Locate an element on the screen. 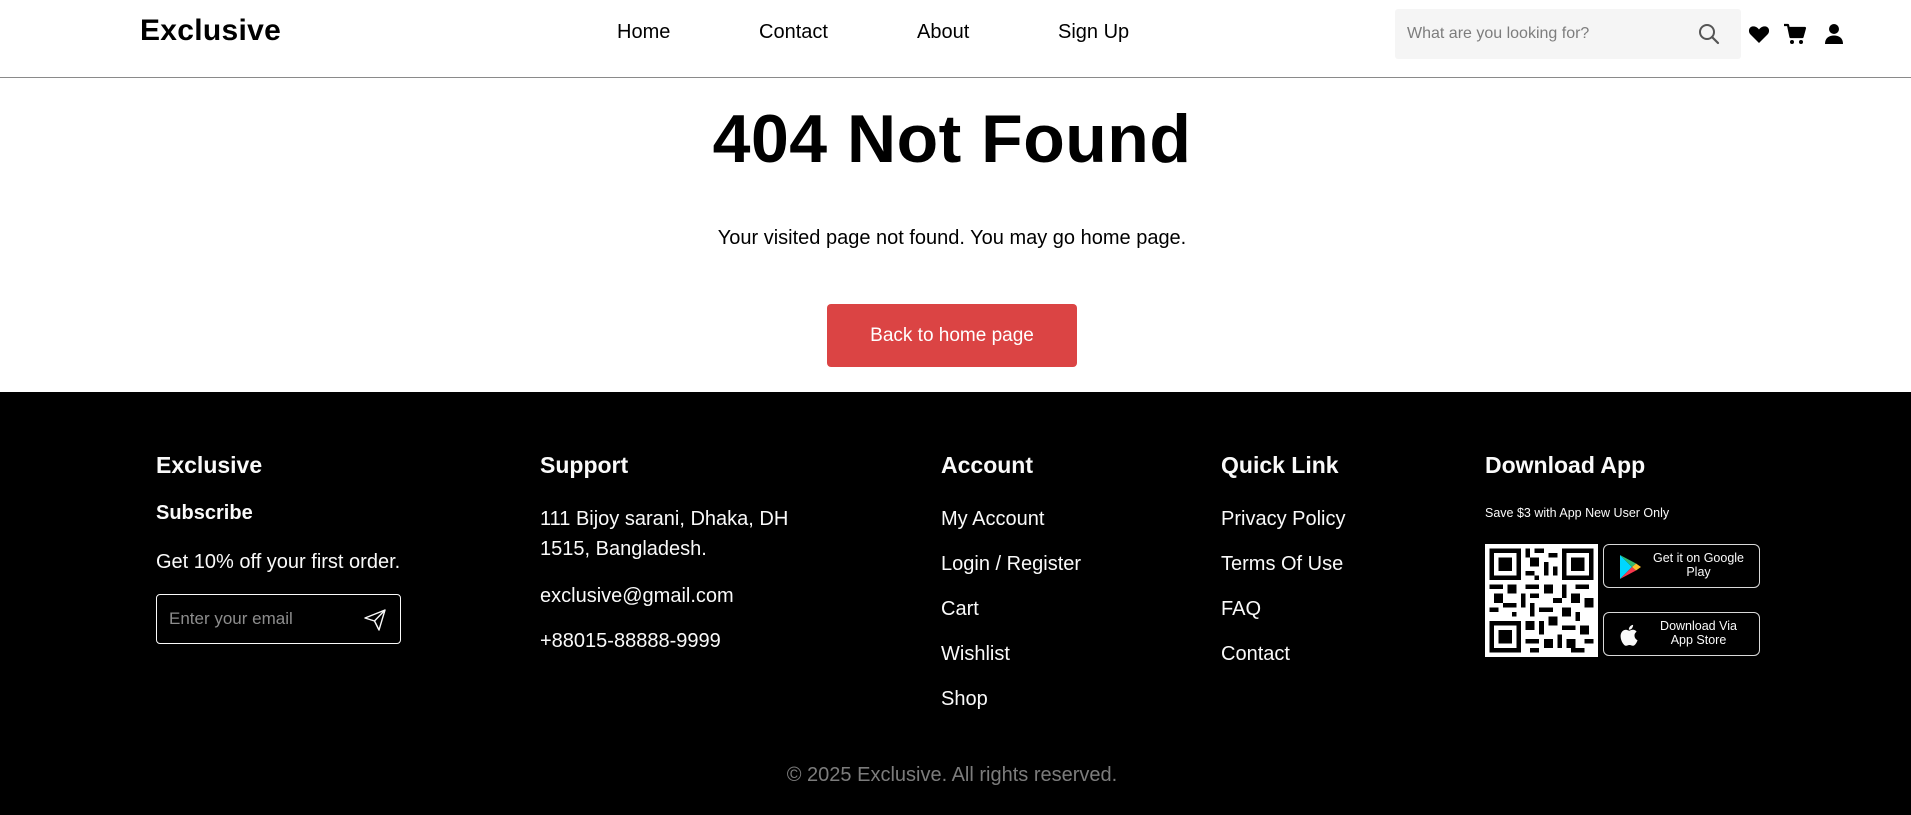  quick-link-heading: Quick Link is located at coordinates (1280, 465).